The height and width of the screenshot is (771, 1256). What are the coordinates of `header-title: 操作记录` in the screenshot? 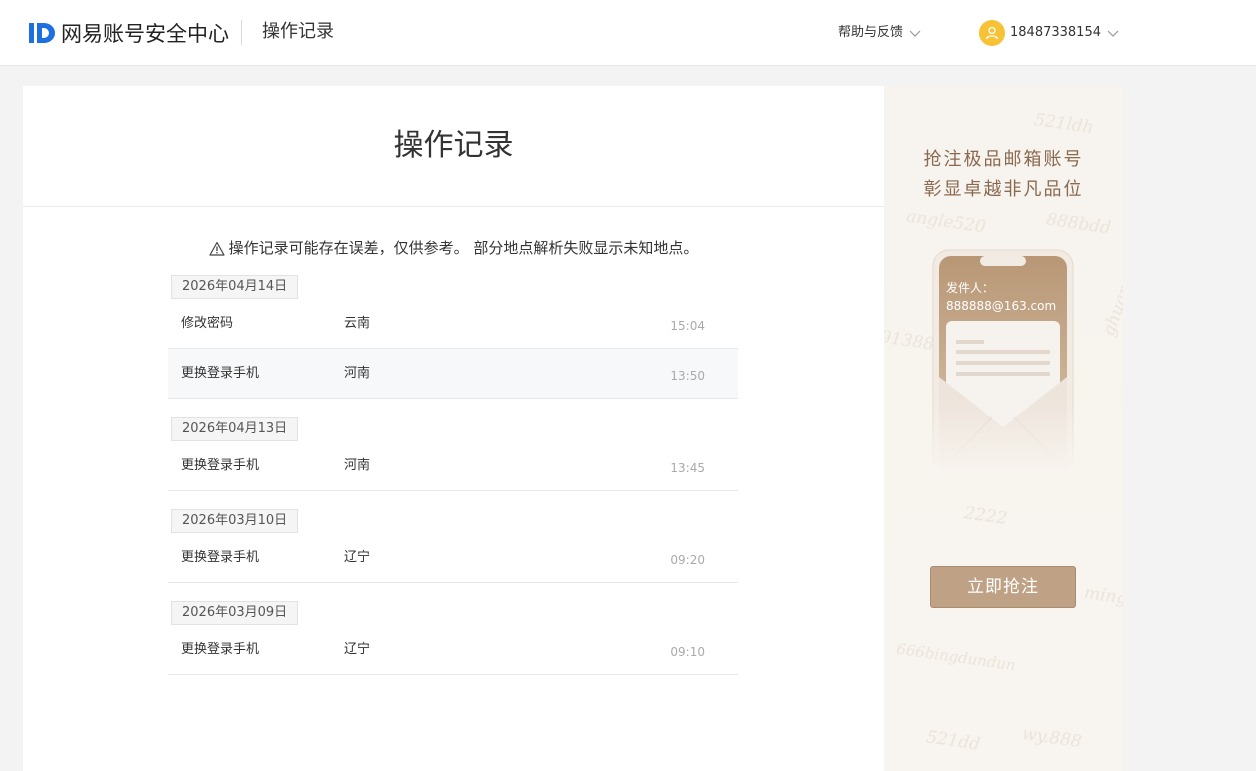 It's located at (298, 31).